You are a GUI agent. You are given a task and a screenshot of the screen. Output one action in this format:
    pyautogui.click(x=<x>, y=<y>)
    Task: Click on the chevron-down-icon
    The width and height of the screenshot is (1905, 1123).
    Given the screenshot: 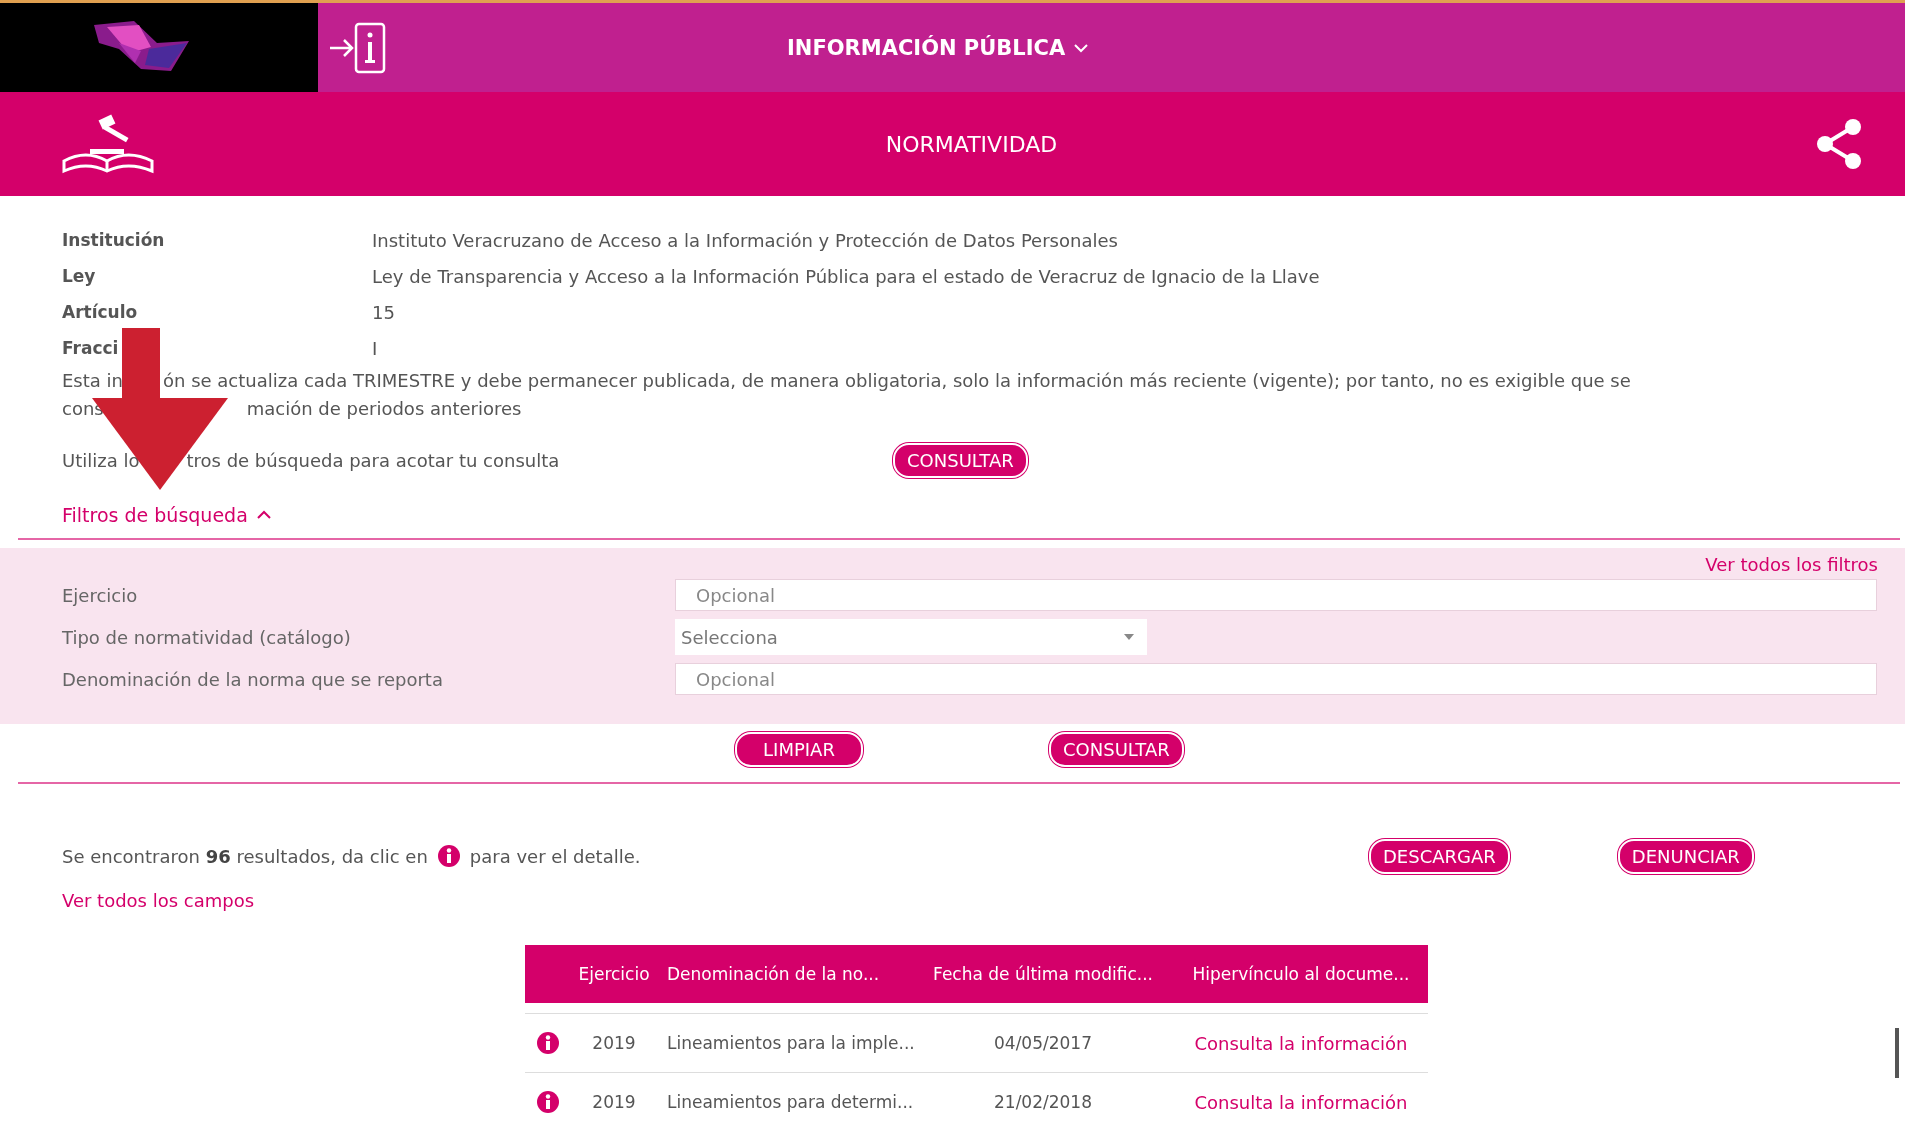 What is the action you would take?
    pyautogui.click(x=1081, y=47)
    